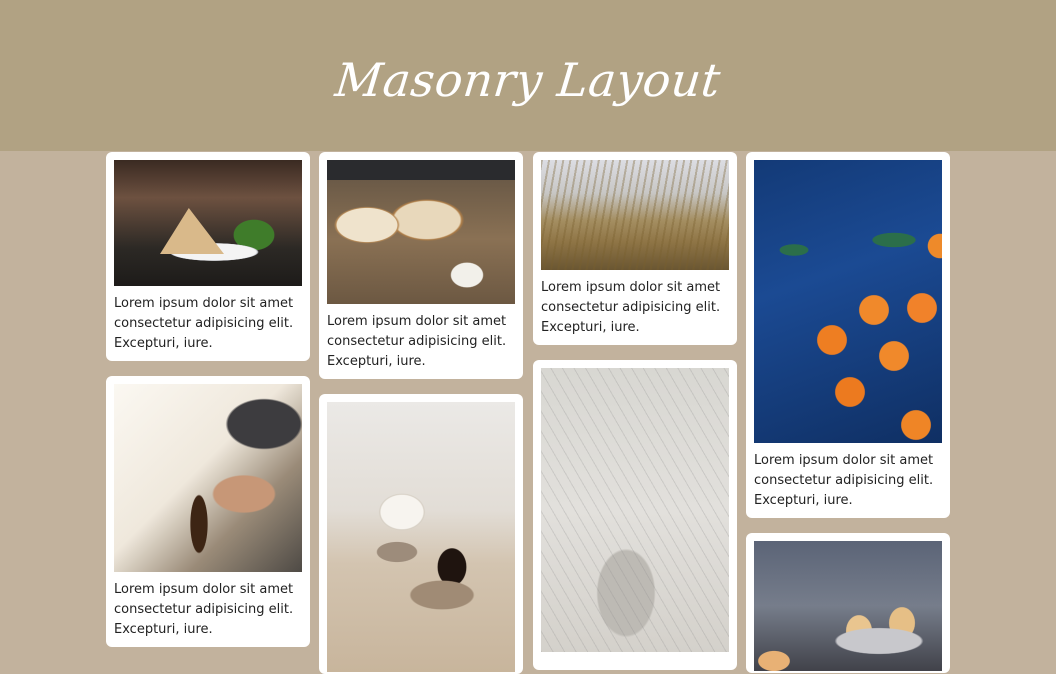 This screenshot has width=1056, height=674. Describe the element at coordinates (848, 606) in the screenshot. I see `cupcakes-image` at that location.